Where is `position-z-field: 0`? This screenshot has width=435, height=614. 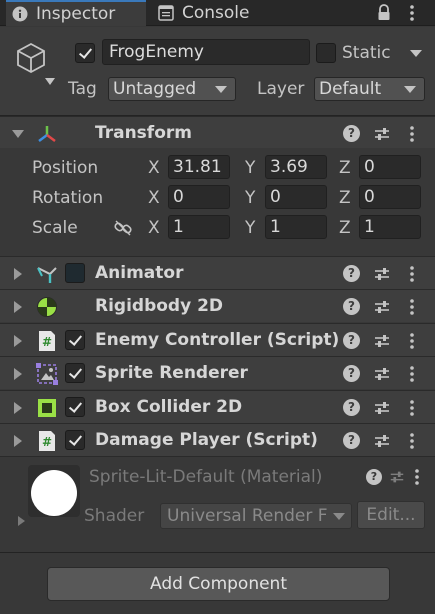 position-z-field: 0 is located at coordinates (390, 167).